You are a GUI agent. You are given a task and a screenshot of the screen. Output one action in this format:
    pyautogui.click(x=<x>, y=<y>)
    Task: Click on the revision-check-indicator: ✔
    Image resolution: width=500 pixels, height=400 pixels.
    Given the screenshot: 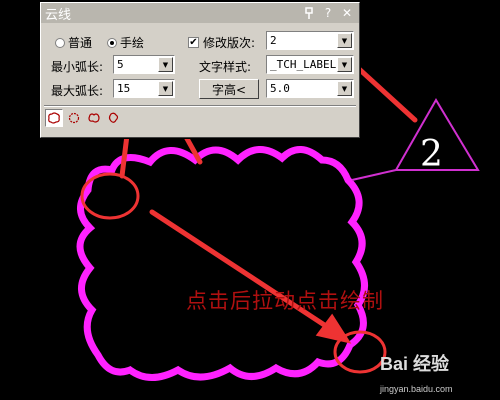 What is the action you would take?
    pyautogui.click(x=193, y=42)
    